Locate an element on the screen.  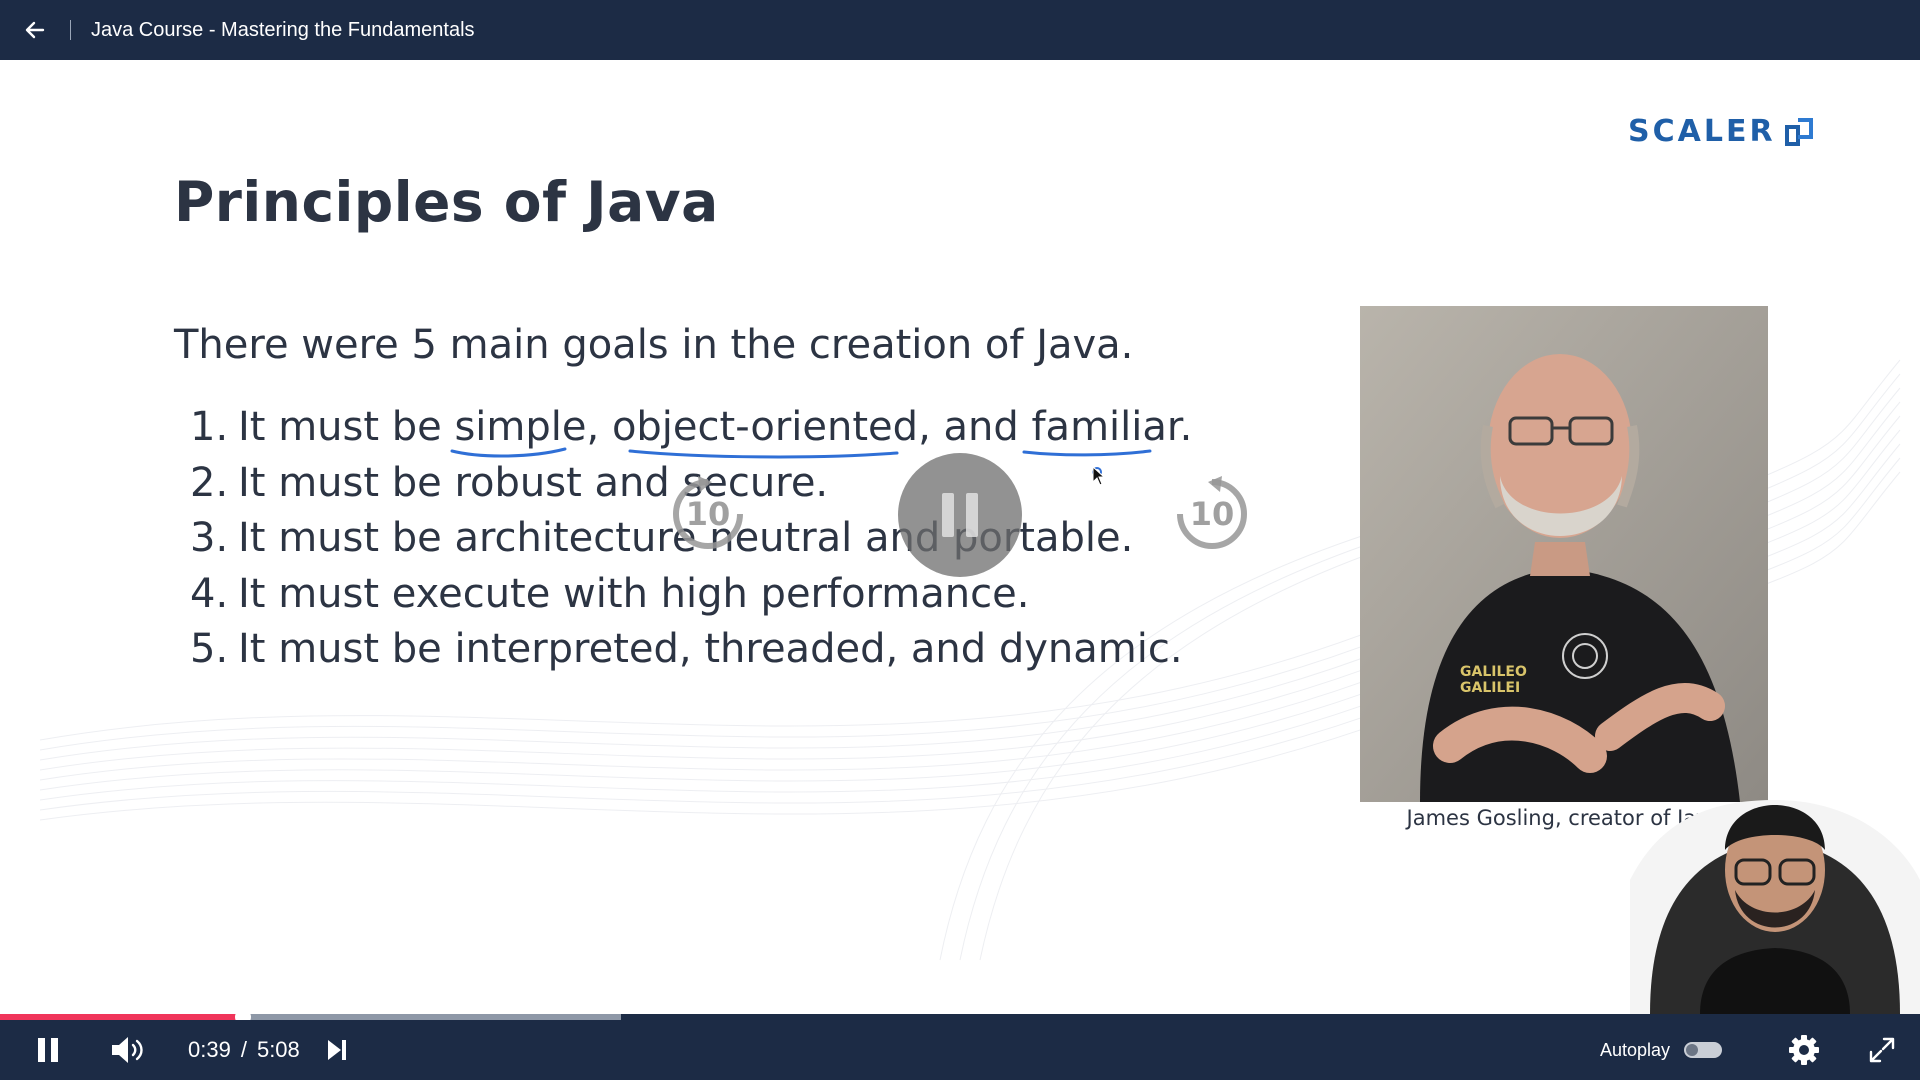
time-display: 0:39 / 5:08 is located at coordinates (244, 1050).